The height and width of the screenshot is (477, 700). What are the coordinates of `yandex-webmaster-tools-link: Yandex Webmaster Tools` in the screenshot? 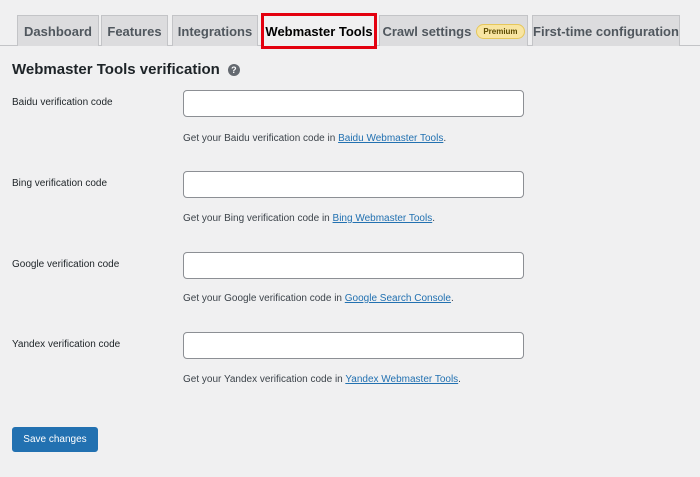 It's located at (401, 379).